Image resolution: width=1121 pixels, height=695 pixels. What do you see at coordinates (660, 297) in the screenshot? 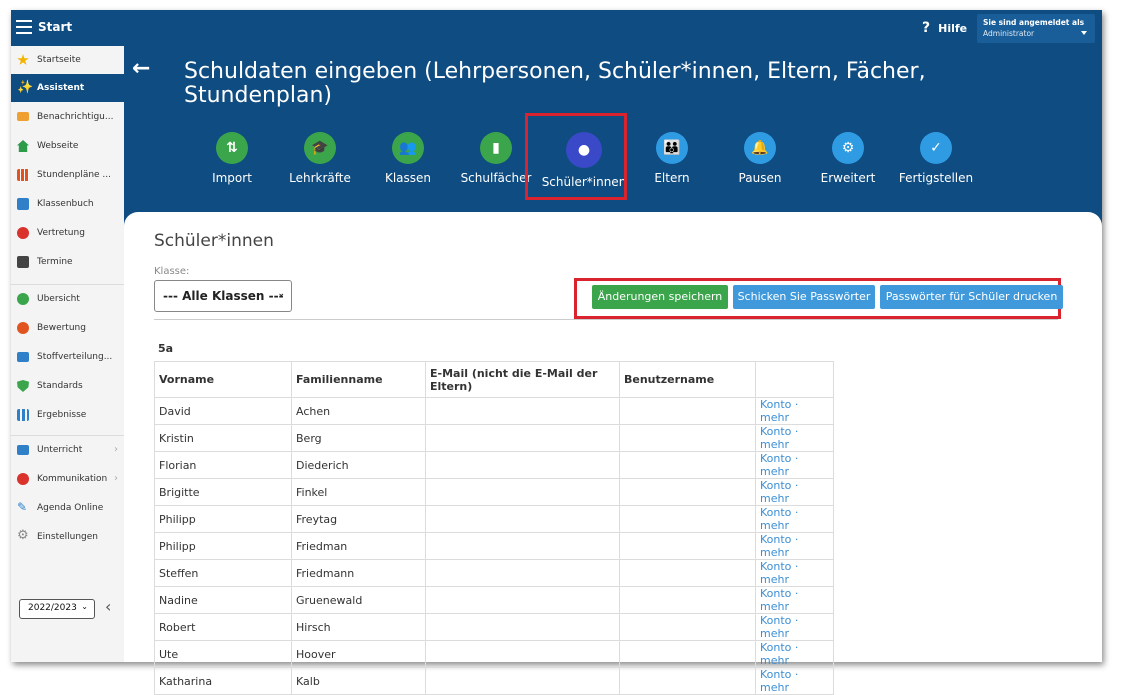
I see `save-changes-button: Änderungen speichern` at bounding box center [660, 297].